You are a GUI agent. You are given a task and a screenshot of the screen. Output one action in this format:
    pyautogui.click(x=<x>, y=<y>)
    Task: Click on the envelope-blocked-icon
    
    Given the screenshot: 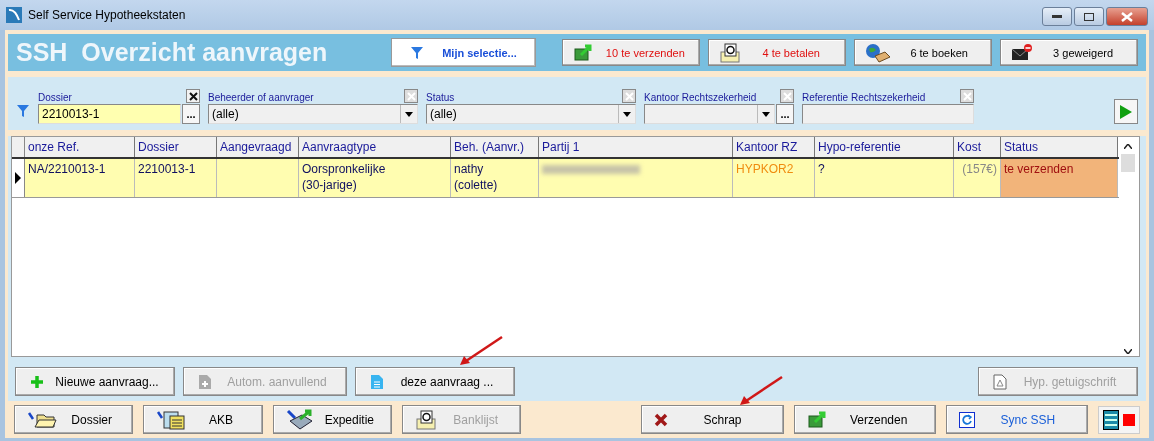 What is the action you would take?
    pyautogui.click(x=1022, y=52)
    